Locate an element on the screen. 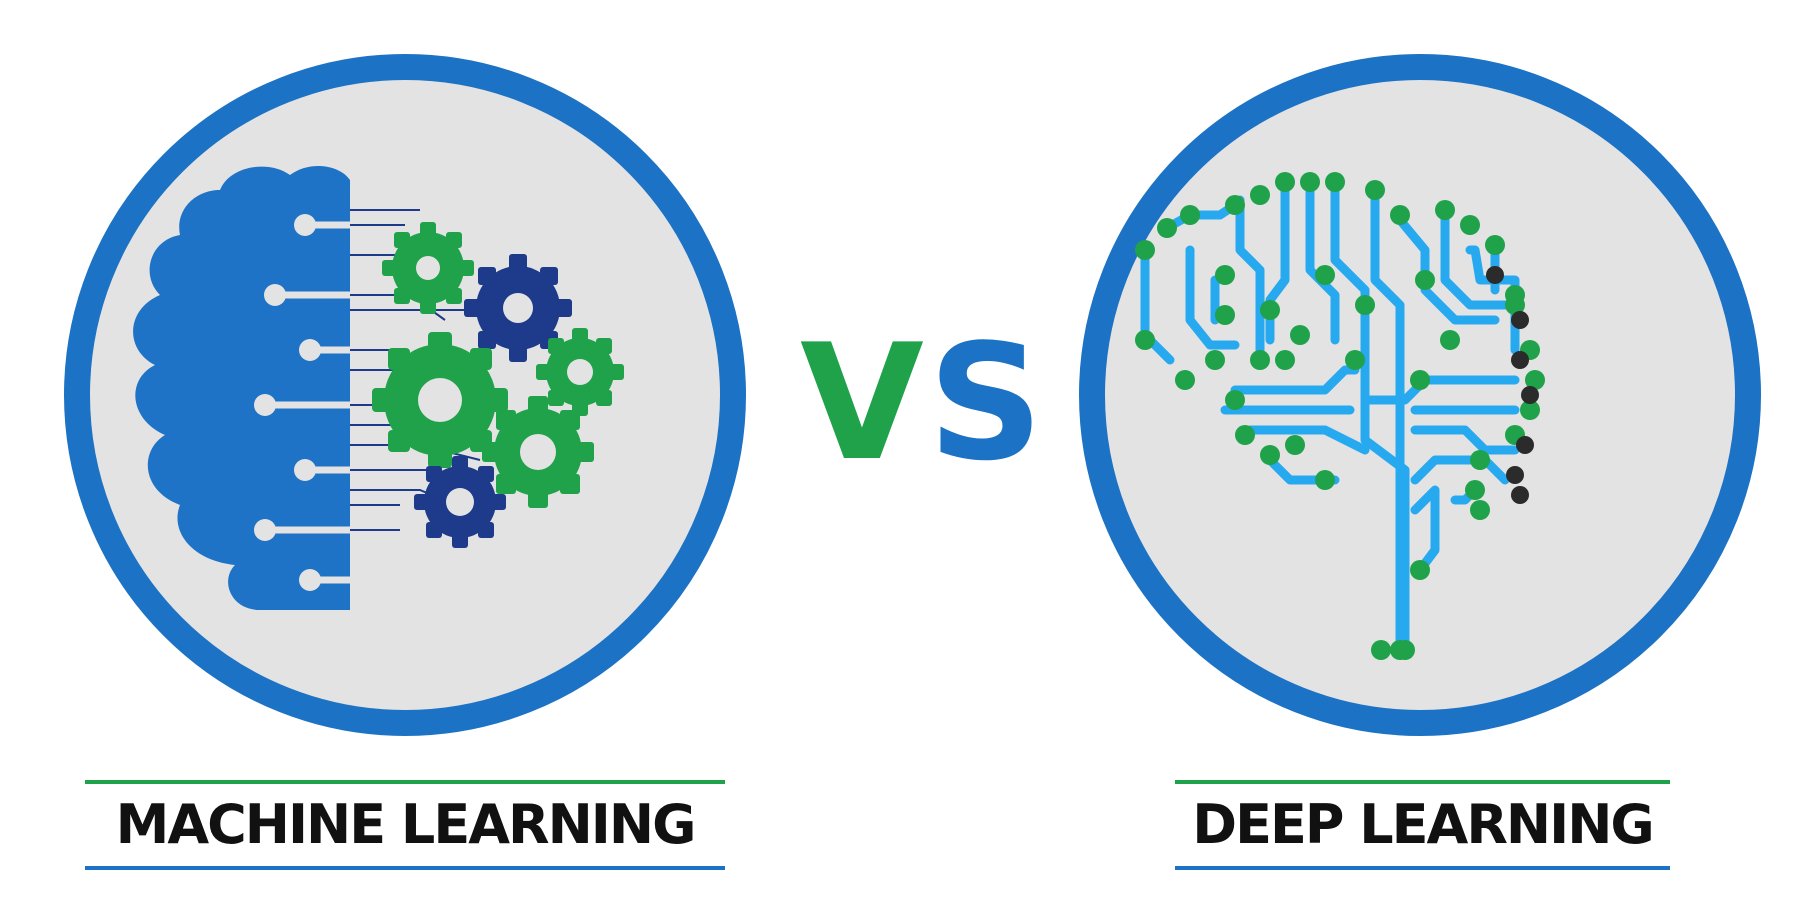 This screenshot has width=1798, height=913. deep-learning-title: DEEP LEARNING is located at coordinates (1423, 824).